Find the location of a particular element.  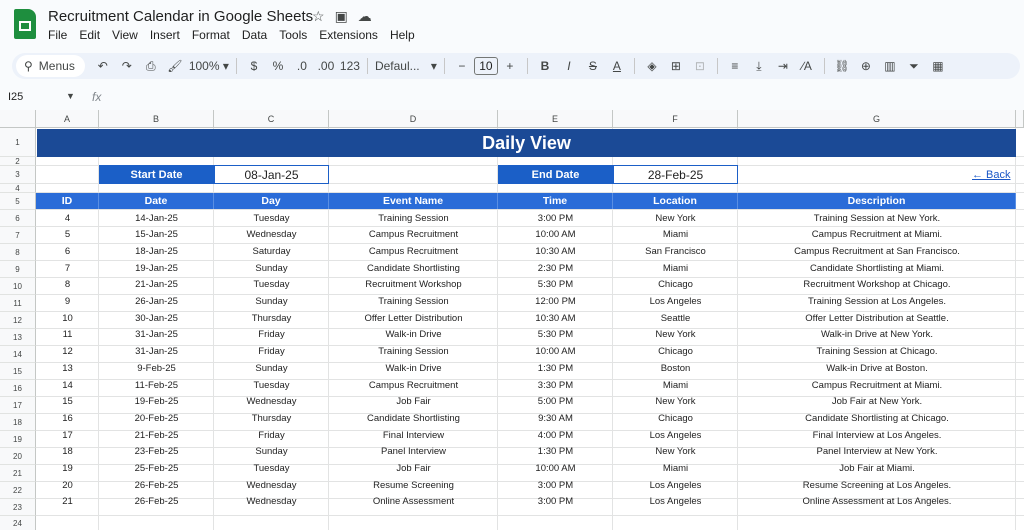

cell-event: Offer Letter Distribution is located at coordinates (413, 318).